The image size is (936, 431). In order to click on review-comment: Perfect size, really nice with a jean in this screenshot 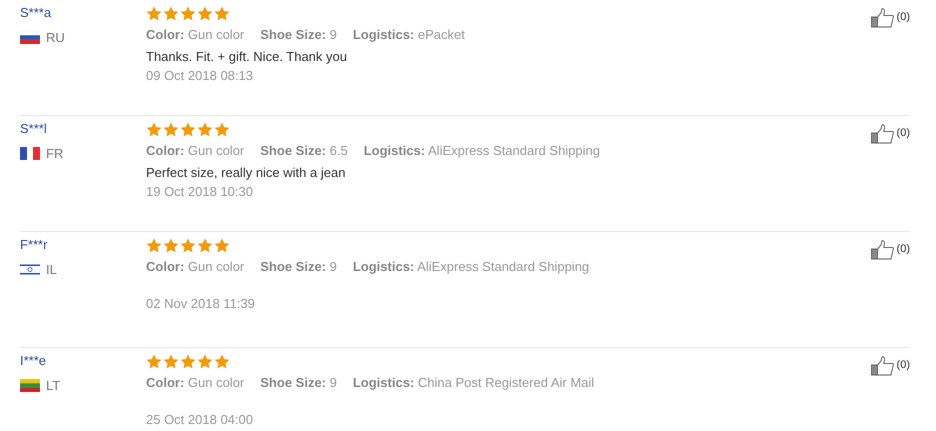, I will do `click(246, 172)`.